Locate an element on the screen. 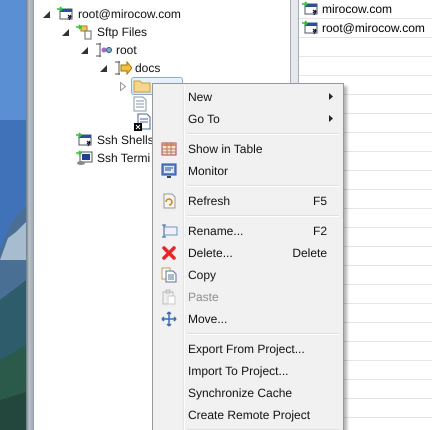  menu-item: Synchronize Cache is located at coordinates (264, 393).